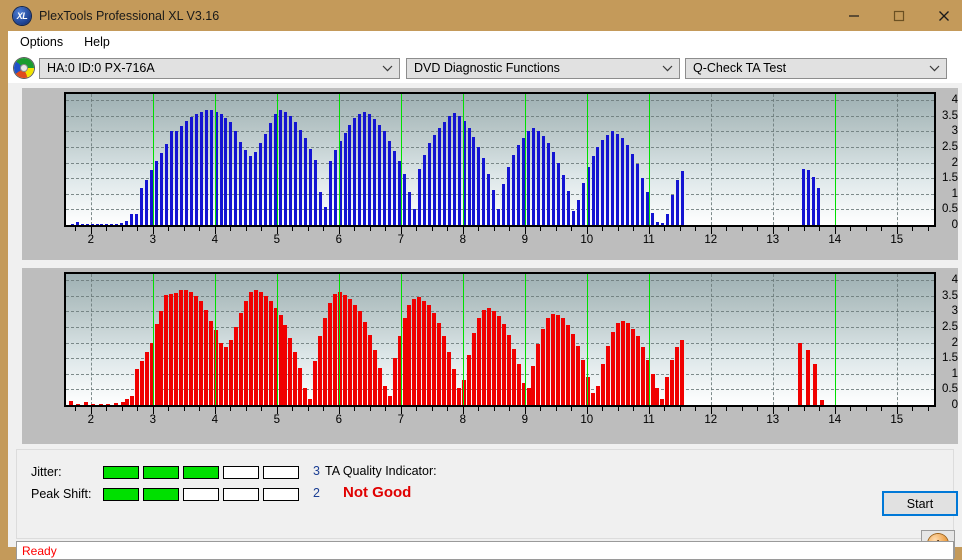 The width and height of the screenshot is (962, 560). What do you see at coordinates (91, 339) in the screenshot?
I see `gridline-vertical` at bounding box center [91, 339].